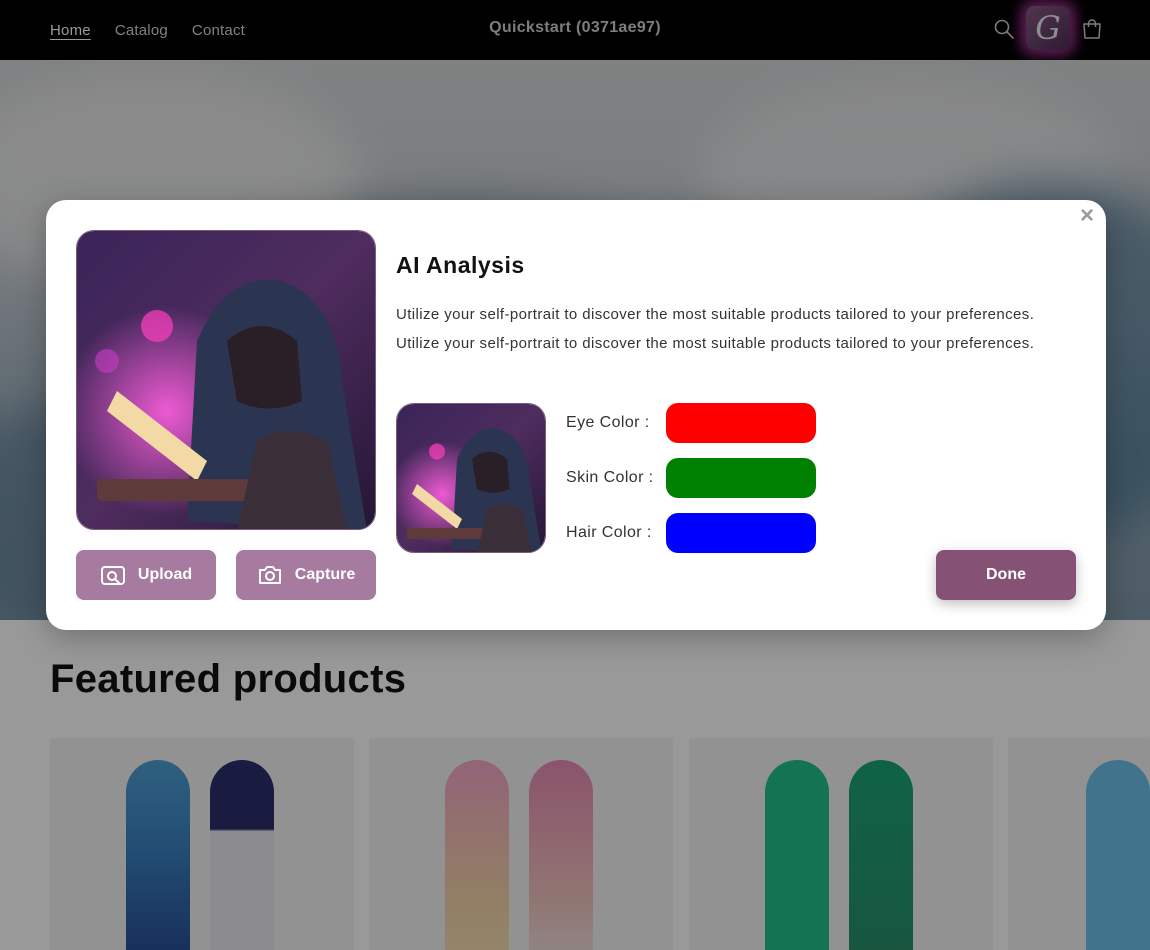 The image size is (1150, 950). What do you see at coordinates (471, 478) in the screenshot?
I see `portrait-thumbnail` at bounding box center [471, 478].